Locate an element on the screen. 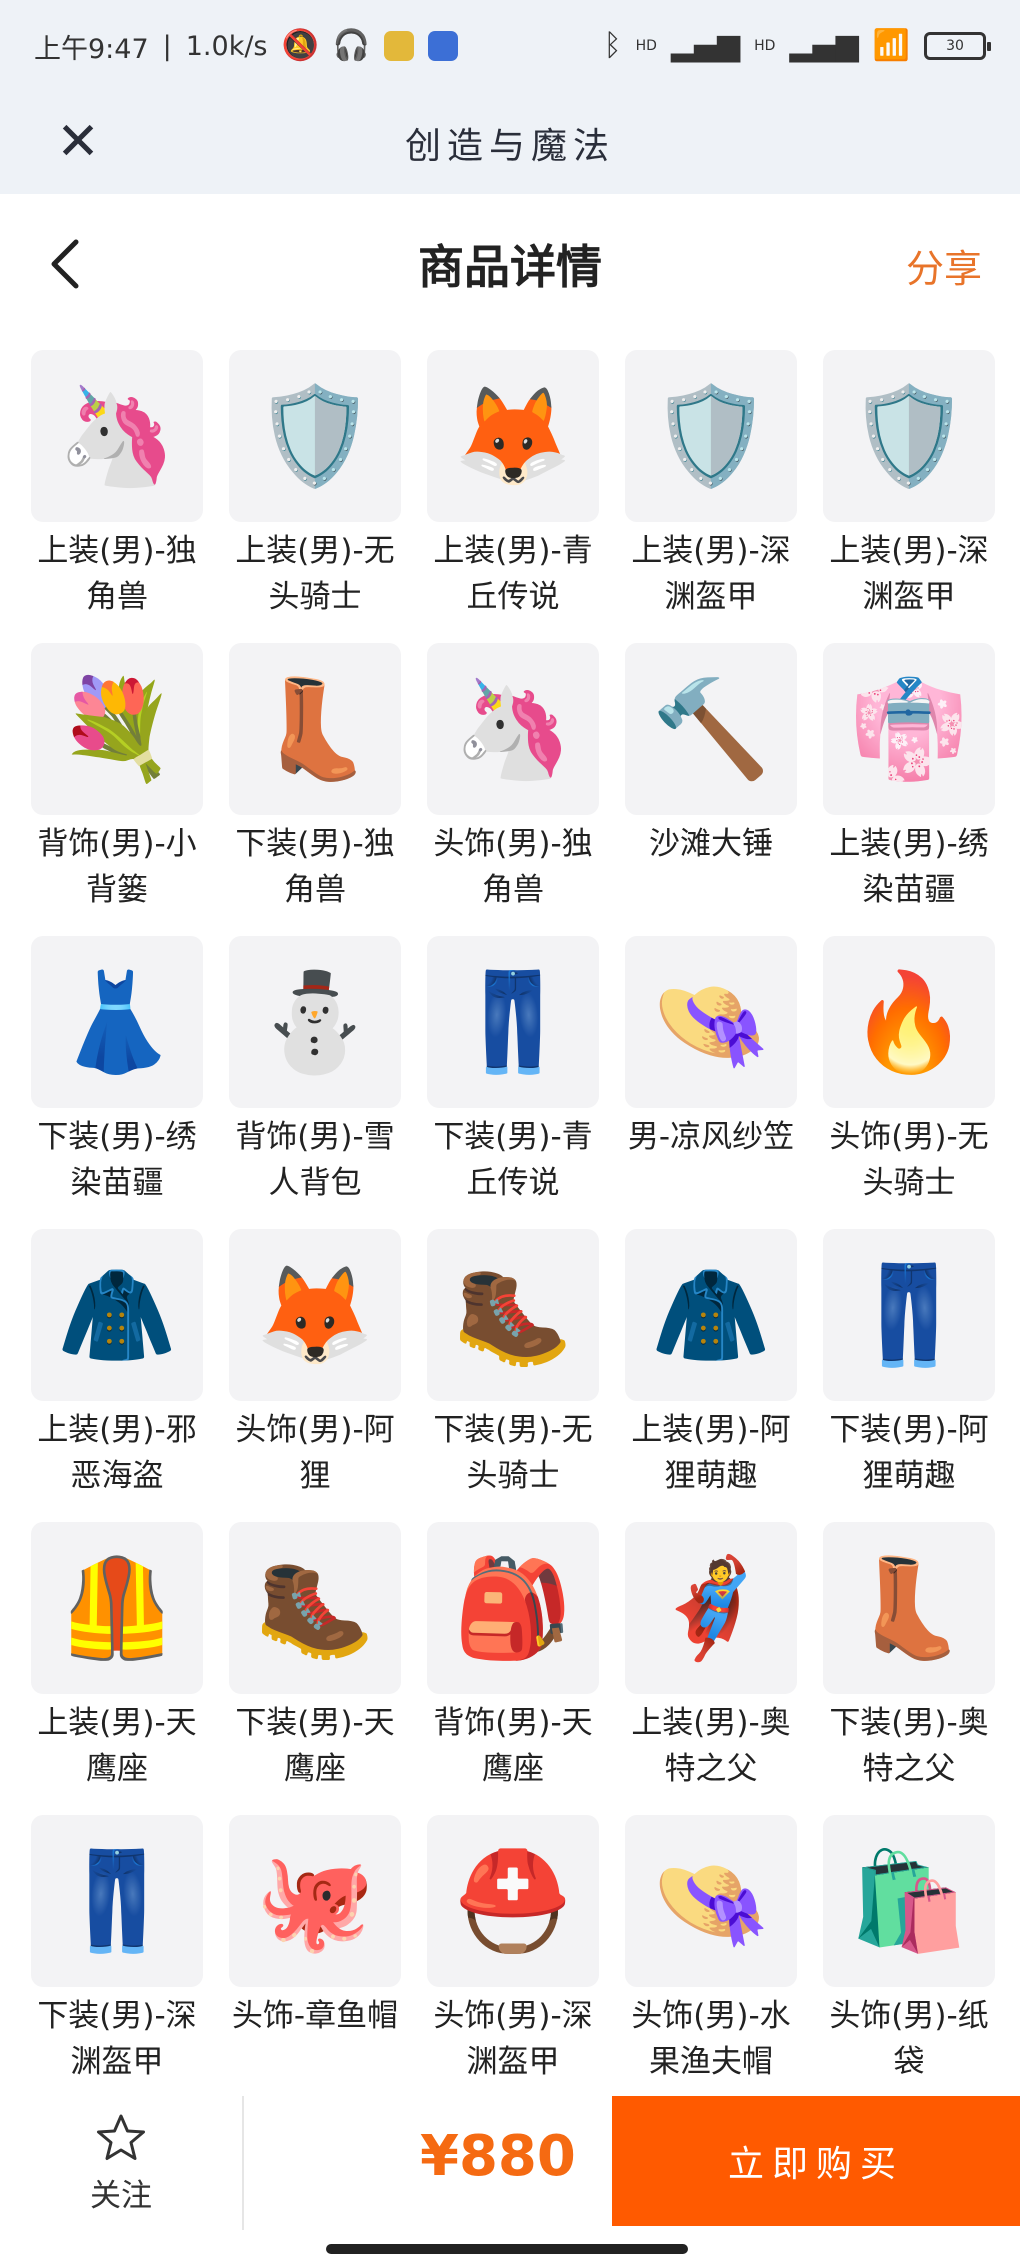 The width and height of the screenshot is (1020, 2267). grid-item: 🧥 上装(男)-邪恶海盗 is located at coordinates (117, 1375).